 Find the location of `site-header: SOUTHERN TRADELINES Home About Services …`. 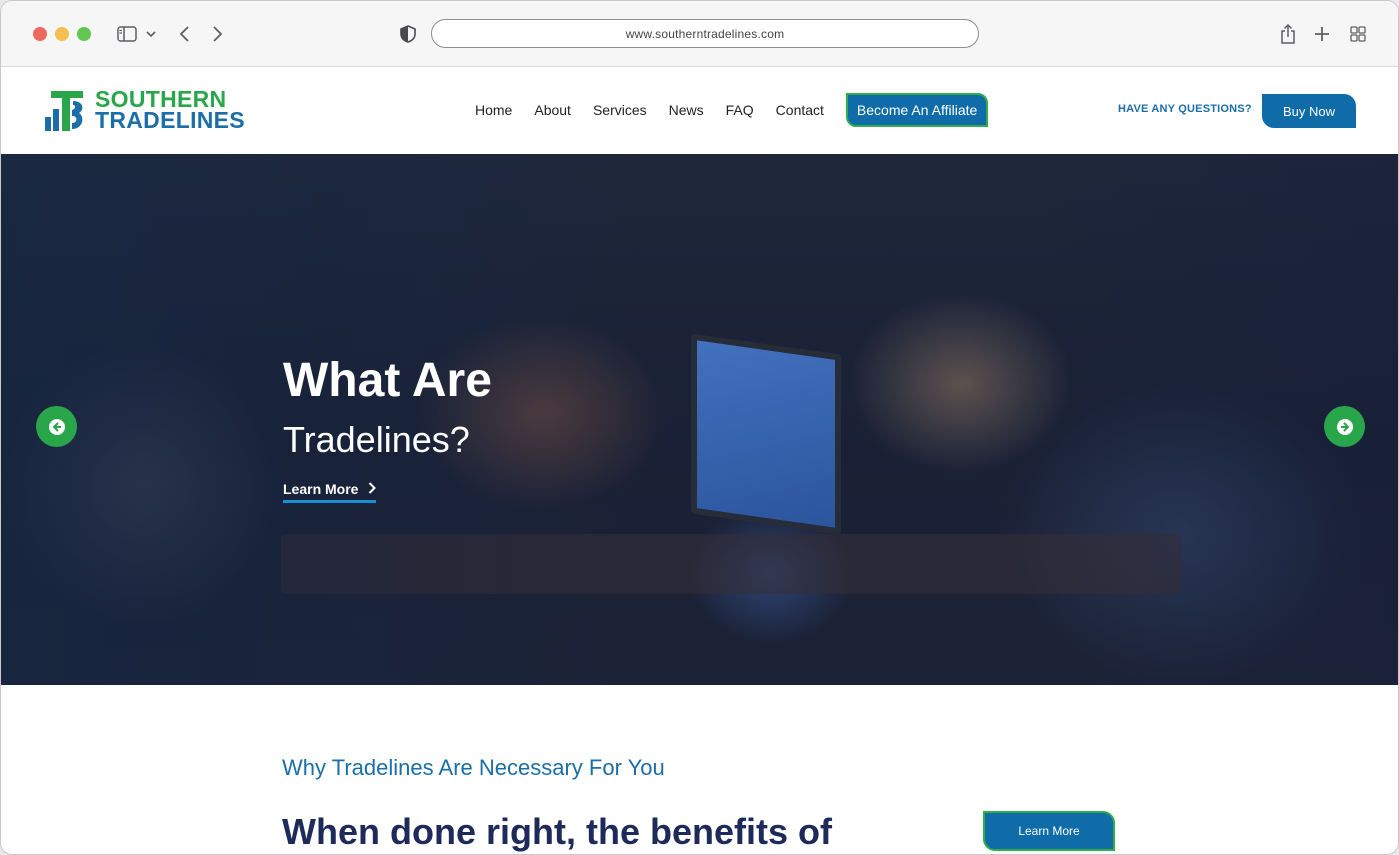

site-header: SOUTHERN TRADELINES Home About Services … is located at coordinates (699, 110).